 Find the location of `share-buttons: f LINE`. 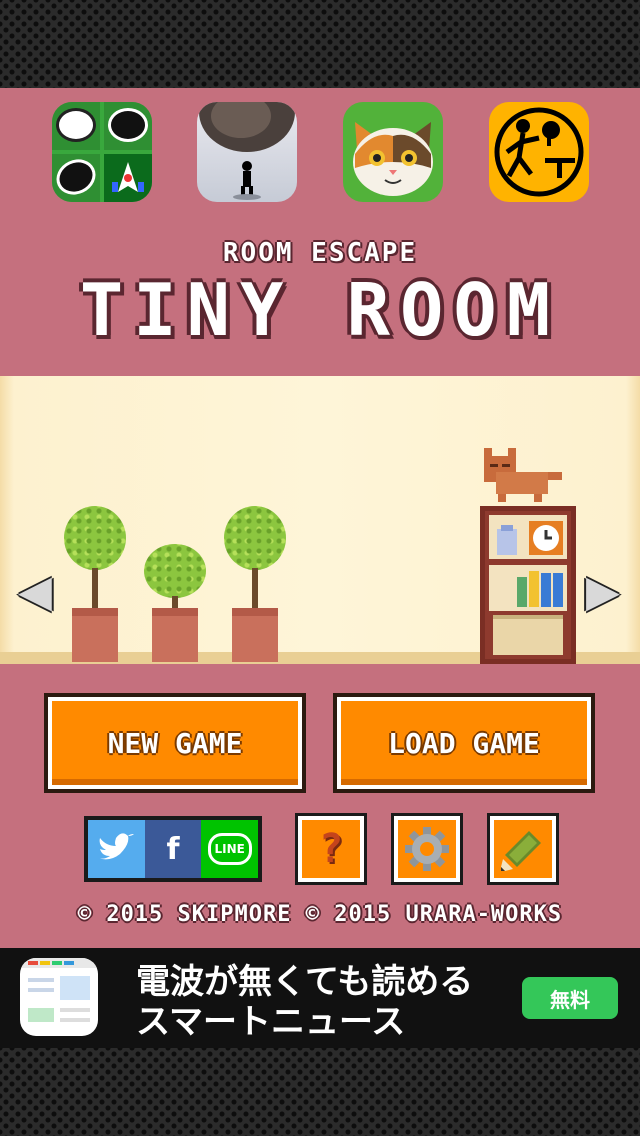

share-buttons: f LINE is located at coordinates (173, 849).